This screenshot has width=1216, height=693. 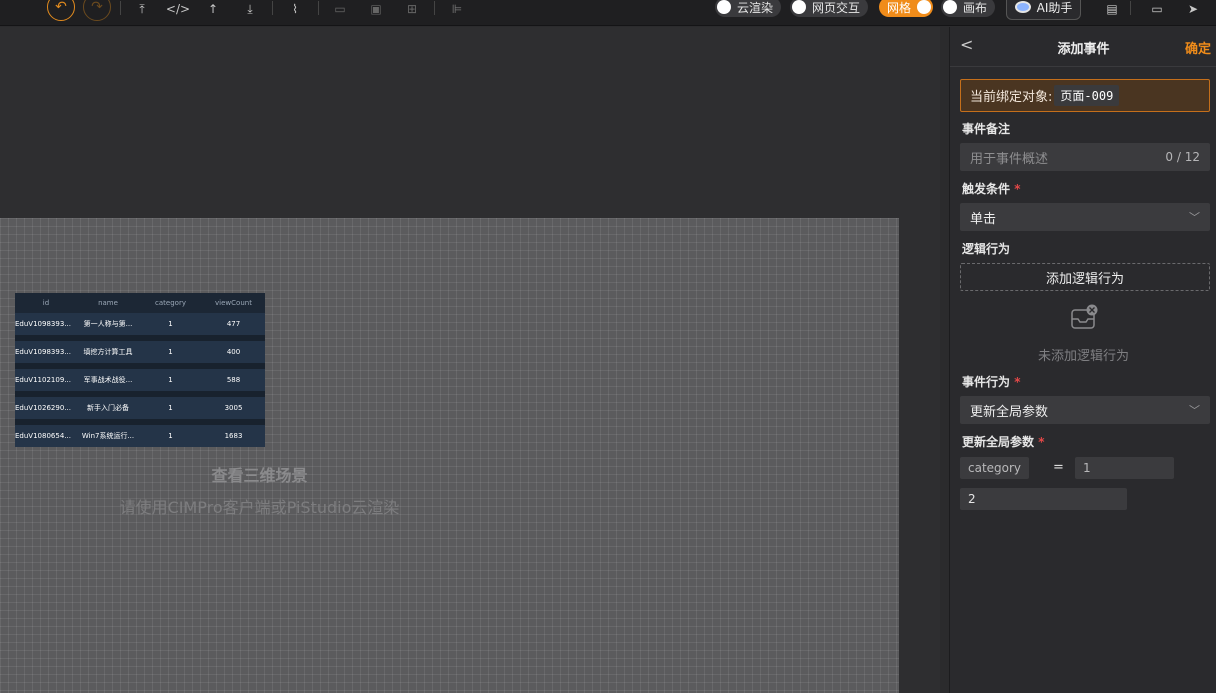 I want to click on trigger-value: 单击, so click(x=983, y=219).